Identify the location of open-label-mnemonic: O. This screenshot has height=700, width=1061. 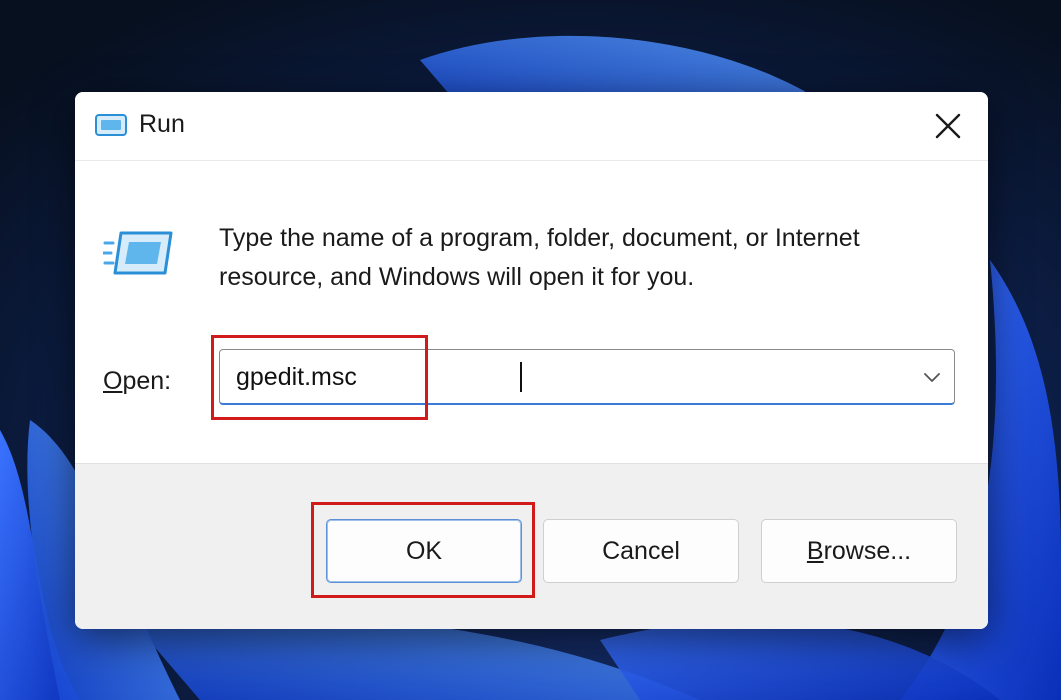
(113, 381).